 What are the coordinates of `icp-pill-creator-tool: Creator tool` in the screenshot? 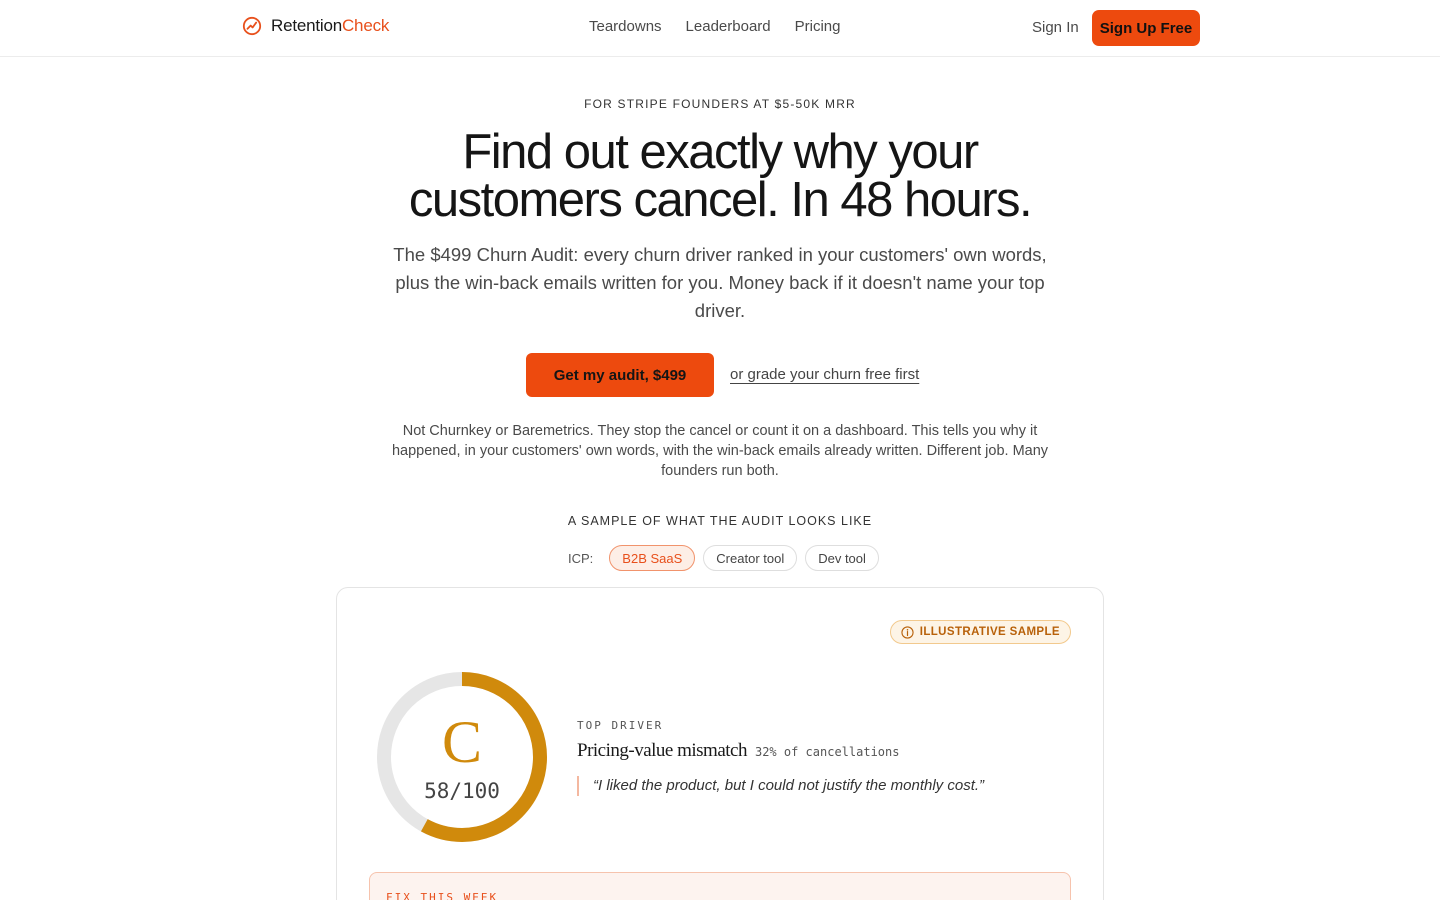 It's located at (750, 558).